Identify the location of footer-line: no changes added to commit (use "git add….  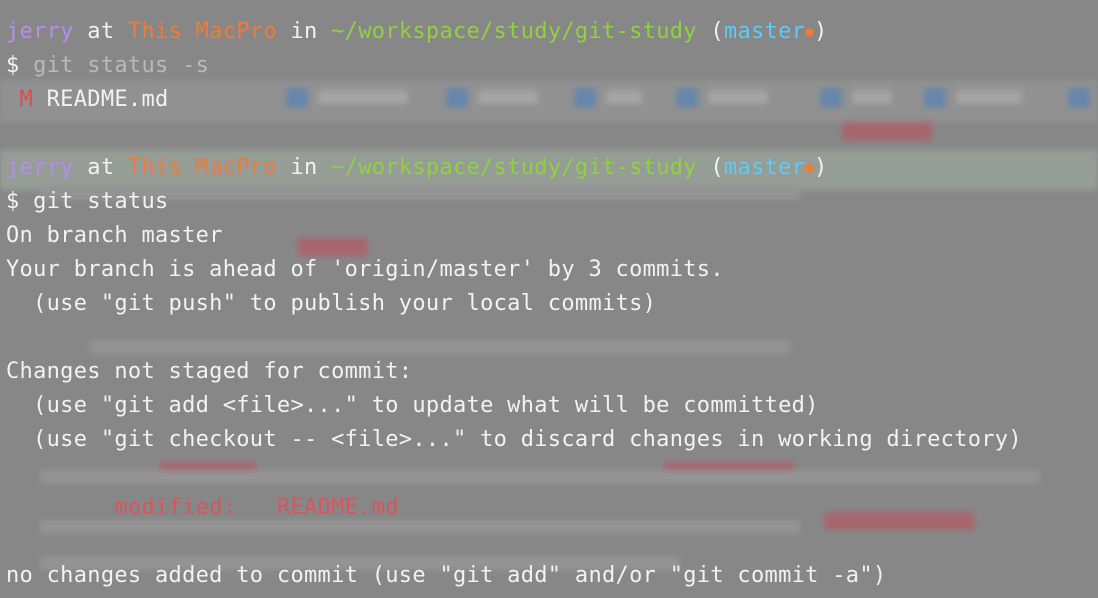
(446, 575).